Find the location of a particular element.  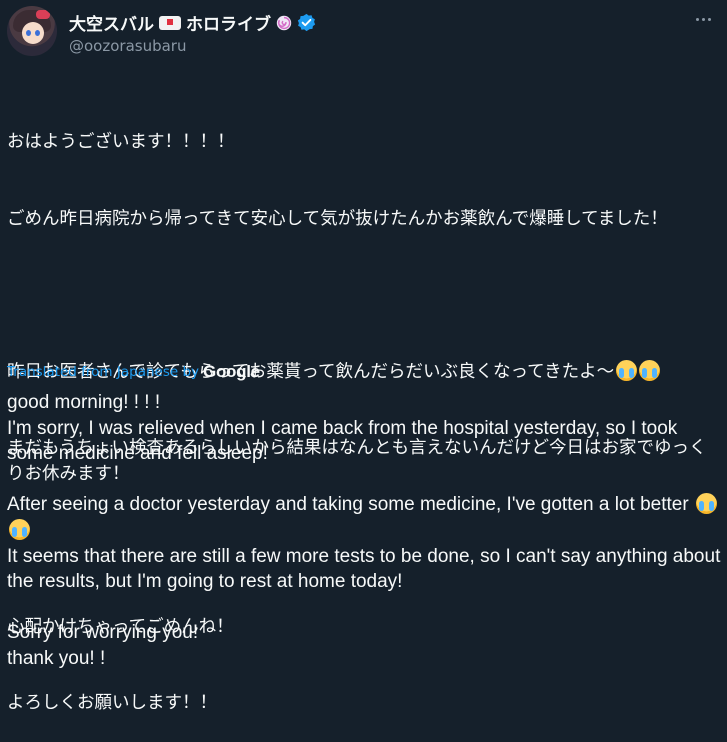

more-options-icon is located at coordinates (703, 19).